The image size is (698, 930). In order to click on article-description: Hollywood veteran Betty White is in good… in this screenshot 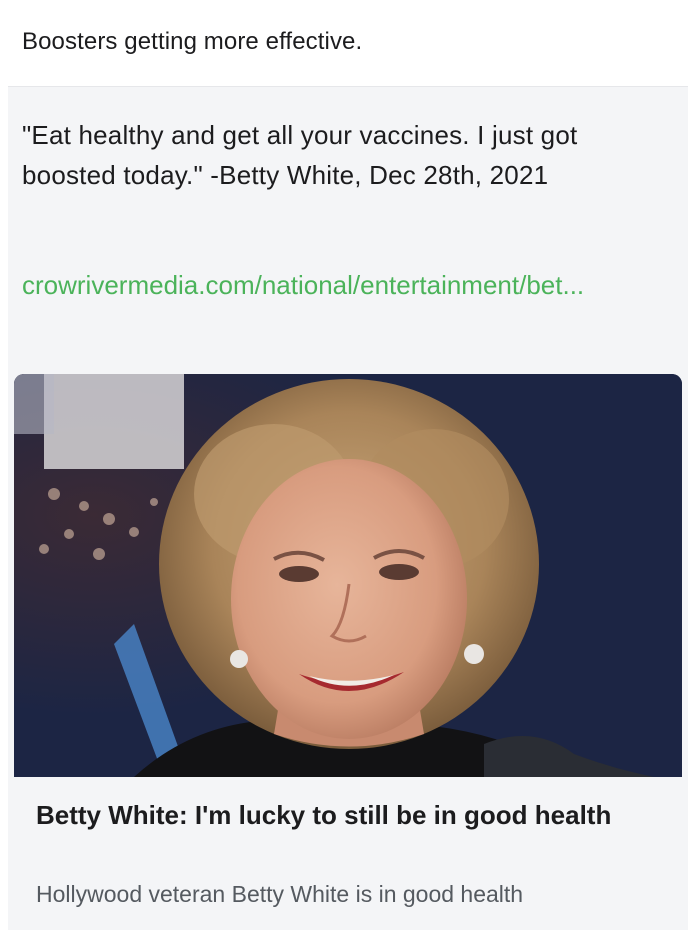, I will do `click(280, 894)`.